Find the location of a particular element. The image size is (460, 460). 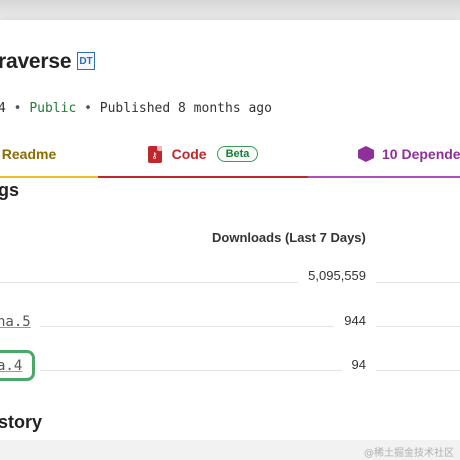

published-date: Published 8 months ago is located at coordinates (185, 108).